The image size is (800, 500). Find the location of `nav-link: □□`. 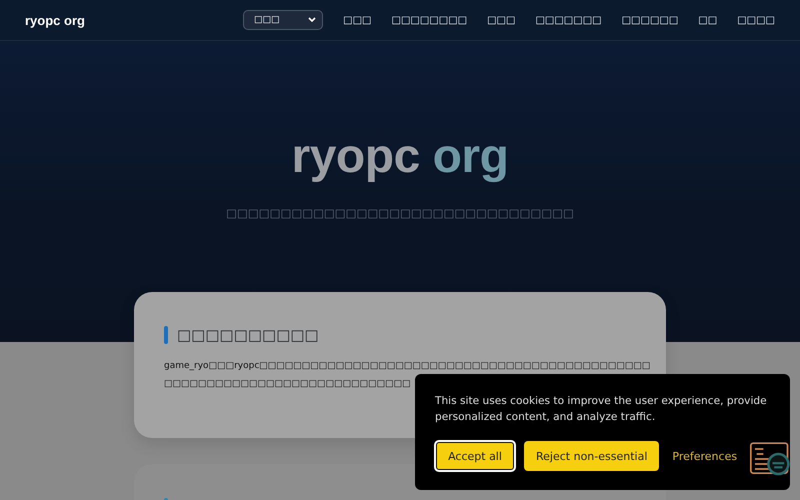

nav-link: □□ is located at coordinates (708, 20).